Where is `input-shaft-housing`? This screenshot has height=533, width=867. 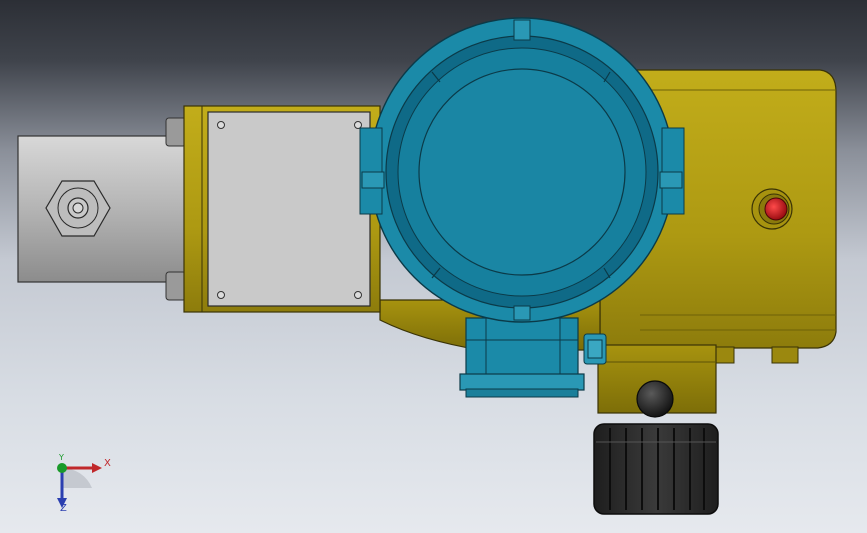 input-shaft-housing is located at coordinates (102, 209).